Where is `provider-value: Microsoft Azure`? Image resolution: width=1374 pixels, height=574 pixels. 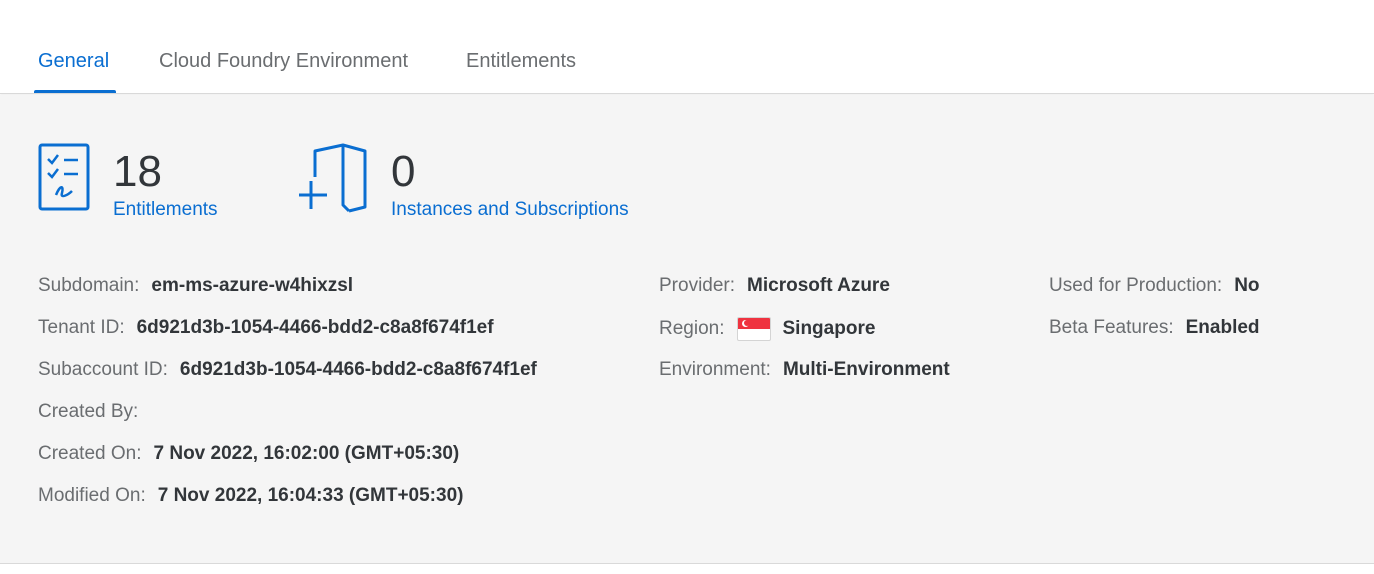 provider-value: Microsoft Azure is located at coordinates (818, 285).